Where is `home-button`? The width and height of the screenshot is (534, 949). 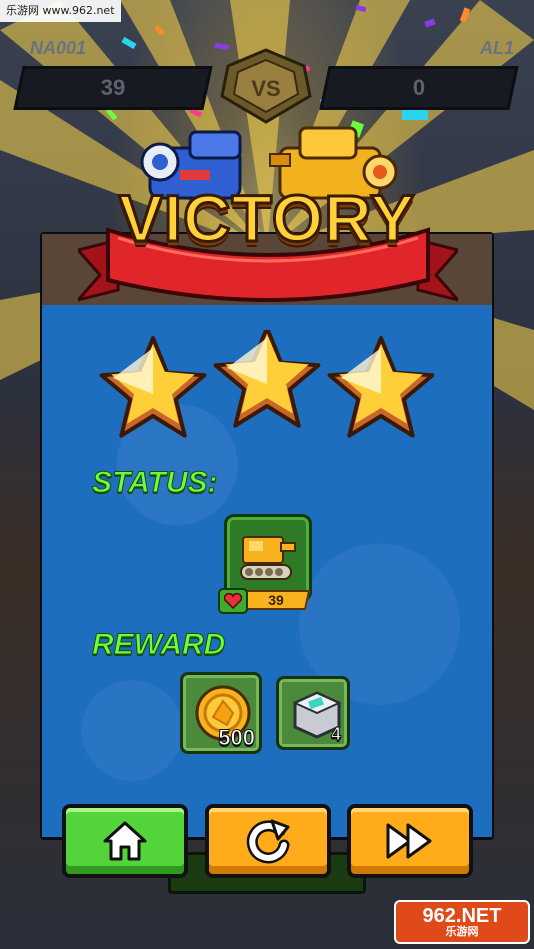
home-button is located at coordinates (125, 841).